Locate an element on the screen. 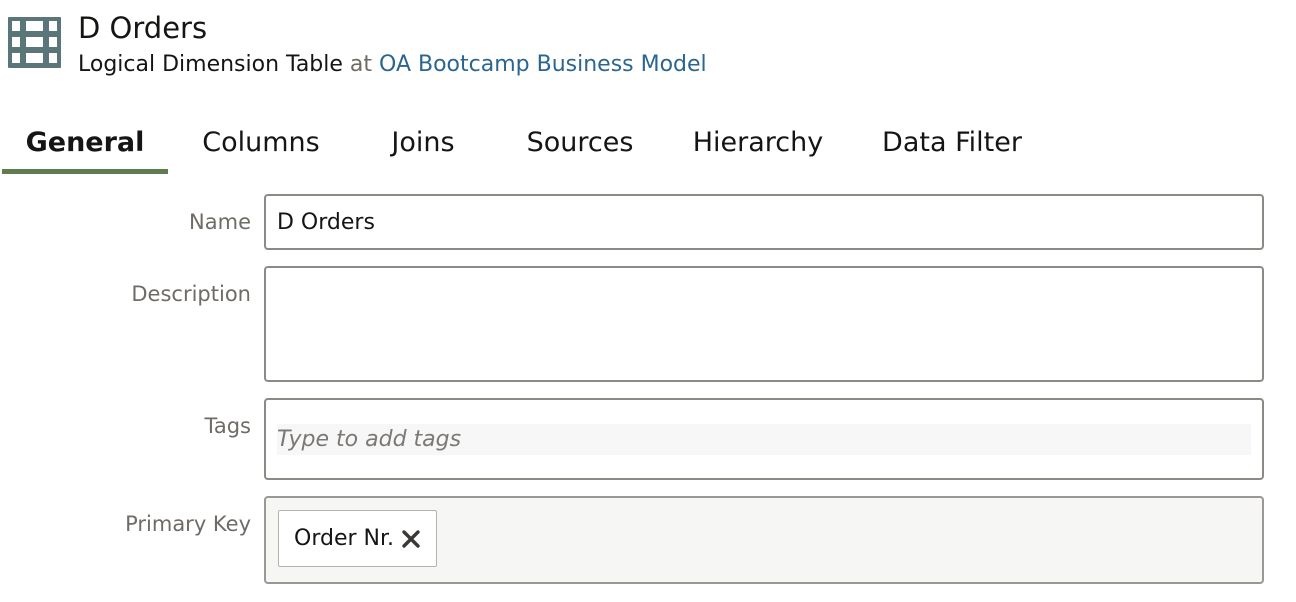  tags-label: Tags is located at coordinates (228, 426).